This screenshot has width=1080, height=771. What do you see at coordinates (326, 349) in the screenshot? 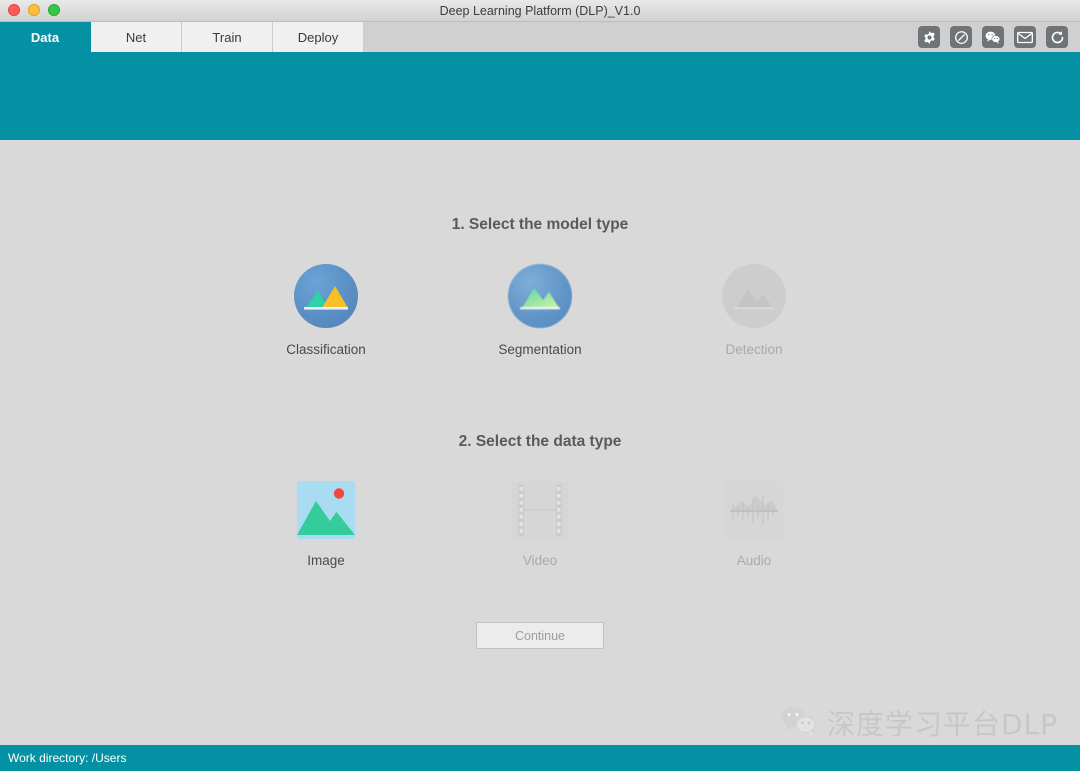
I see `model-option-classification-label: Classification` at bounding box center [326, 349].